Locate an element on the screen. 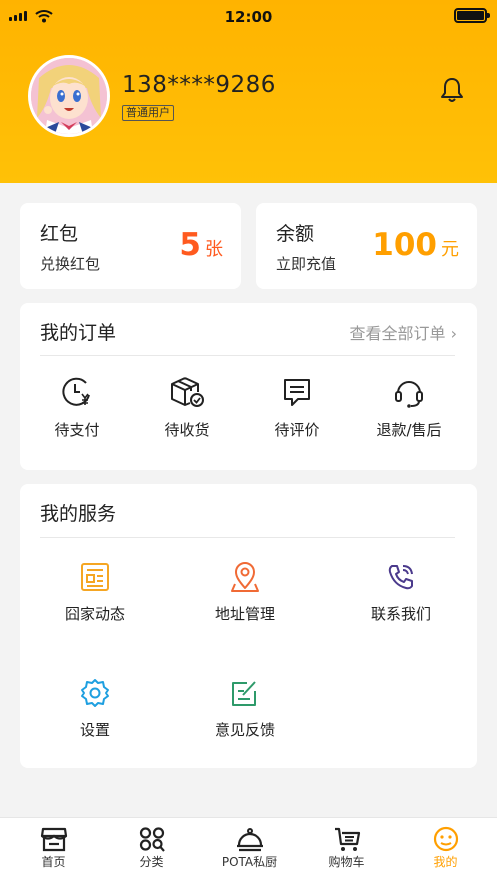 This screenshot has height=883, width=497. red-packet-count: 5张 is located at coordinates (201, 245).